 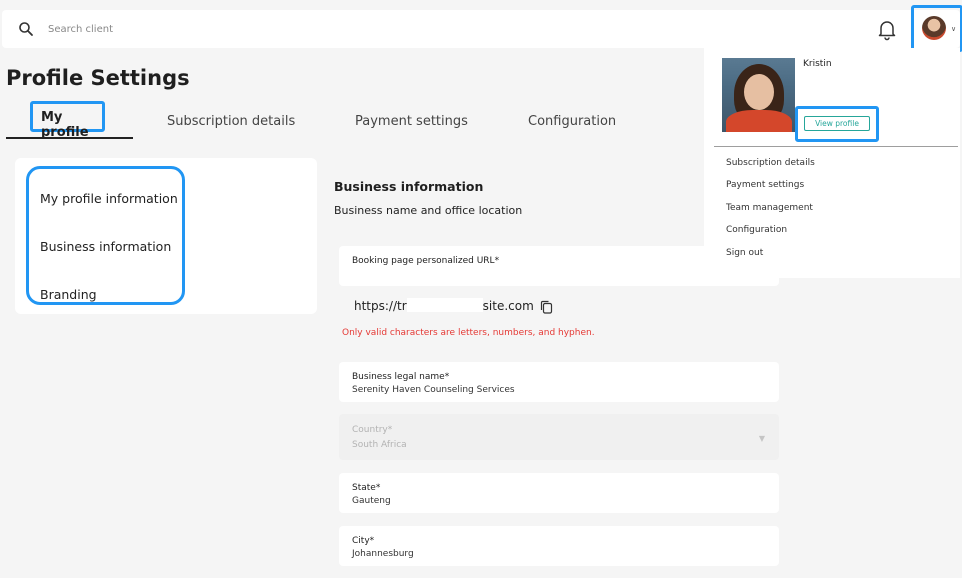 What do you see at coordinates (836, 146) in the screenshot?
I see `menu-divider` at bounding box center [836, 146].